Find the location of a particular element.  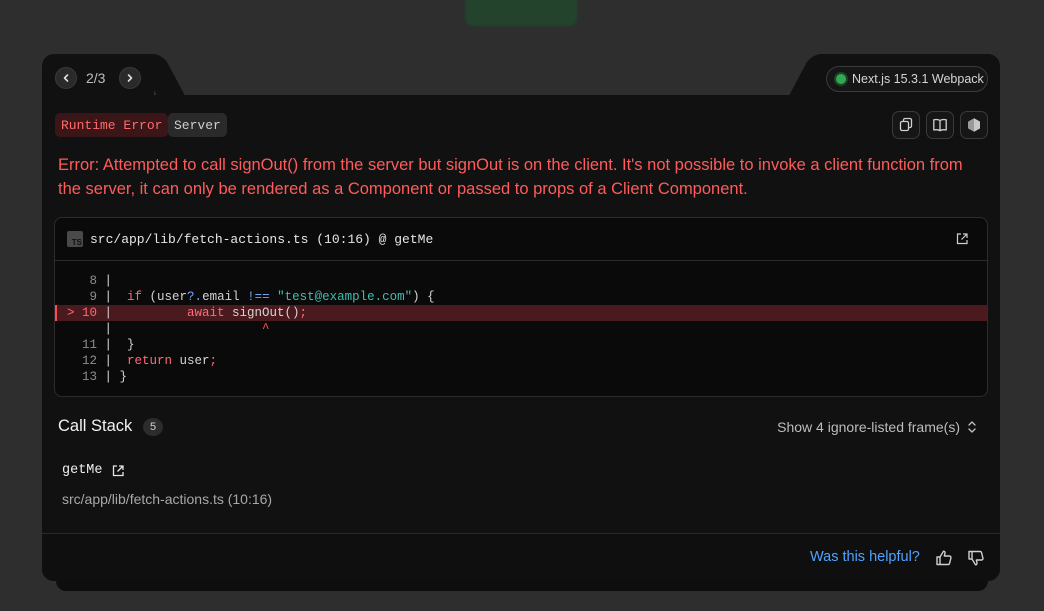

code-line: 11 | } is located at coordinates (521, 345).